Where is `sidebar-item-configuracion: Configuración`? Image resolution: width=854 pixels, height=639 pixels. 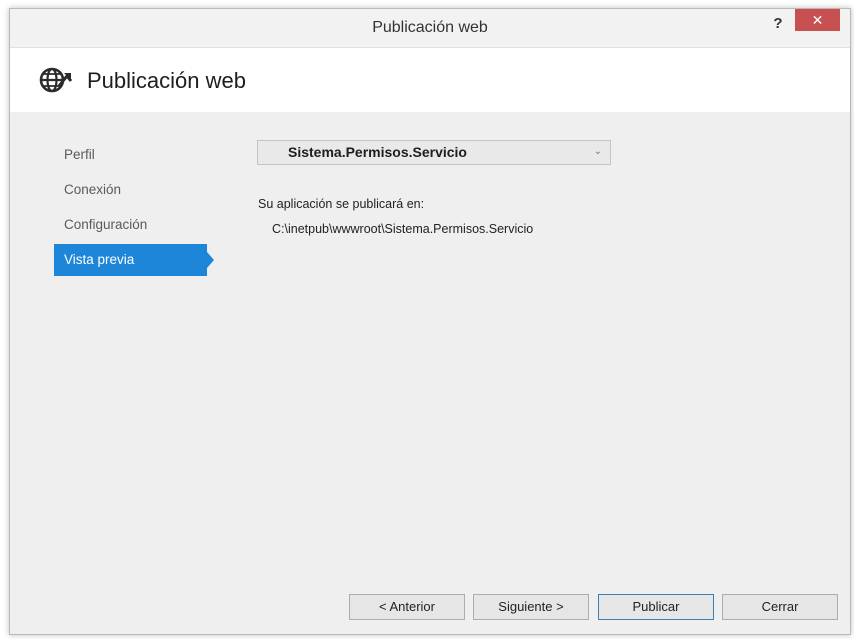
sidebar-item-configuracion: Configuración is located at coordinates (130, 225).